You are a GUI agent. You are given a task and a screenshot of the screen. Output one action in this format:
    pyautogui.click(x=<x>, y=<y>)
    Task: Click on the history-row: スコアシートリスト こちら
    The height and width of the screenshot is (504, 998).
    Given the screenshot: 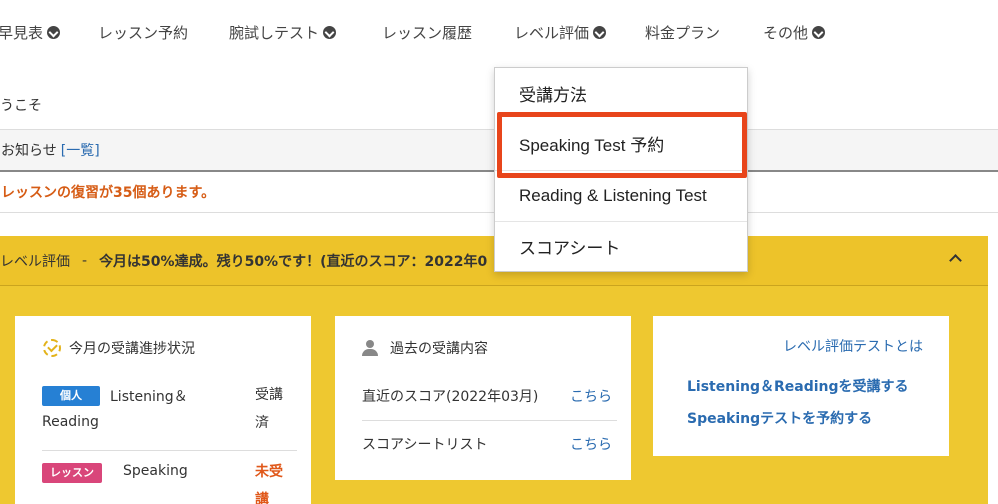 What is the action you would take?
    pyautogui.click(x=487, y=444)
    